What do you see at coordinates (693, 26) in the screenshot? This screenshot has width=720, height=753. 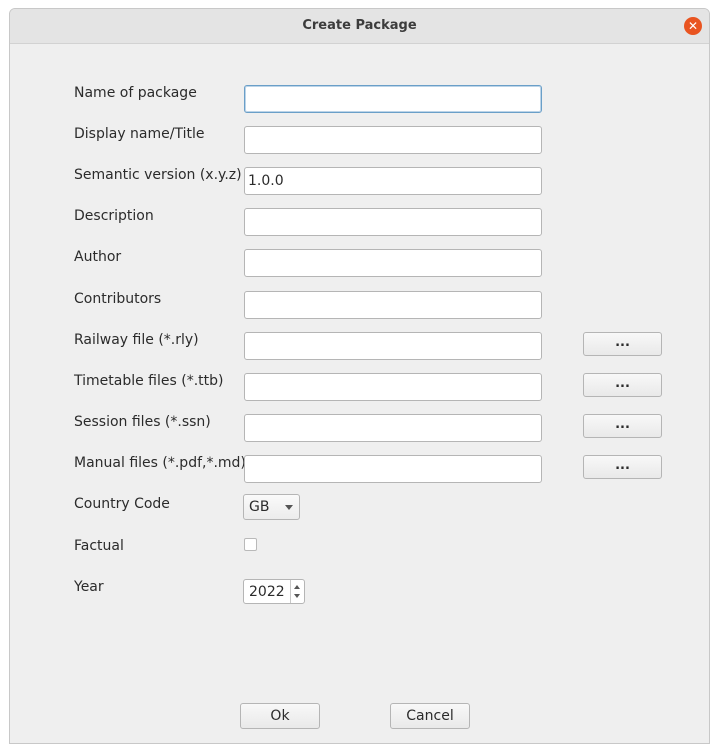 I see `close-icon: ✕` at bounding box center [693, 26].